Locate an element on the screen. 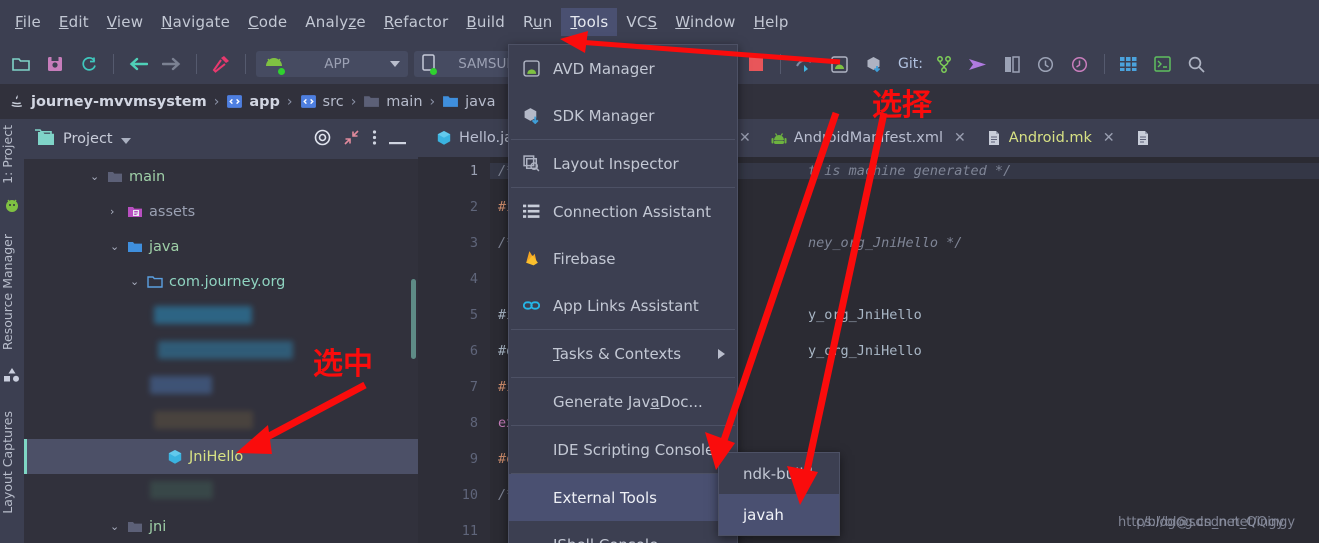 Image resolution: width=1319 pixels, height=543 pixels. sidebar-item-layout-captures: Layout Captures is located at coordinates (12, 462).